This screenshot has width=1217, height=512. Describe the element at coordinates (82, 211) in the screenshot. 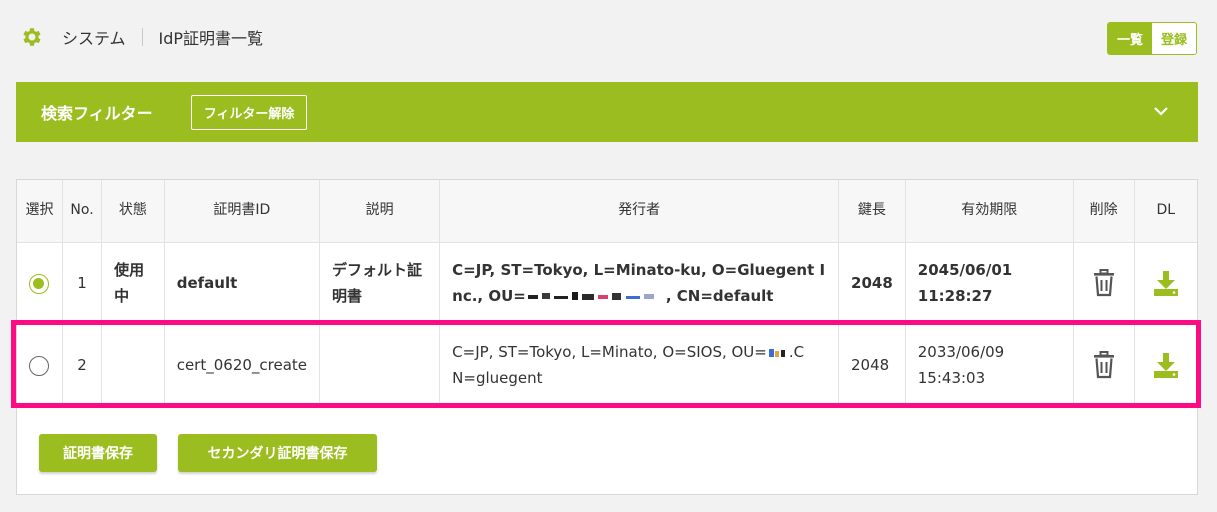

I see `column-header-no: No.` at that location.